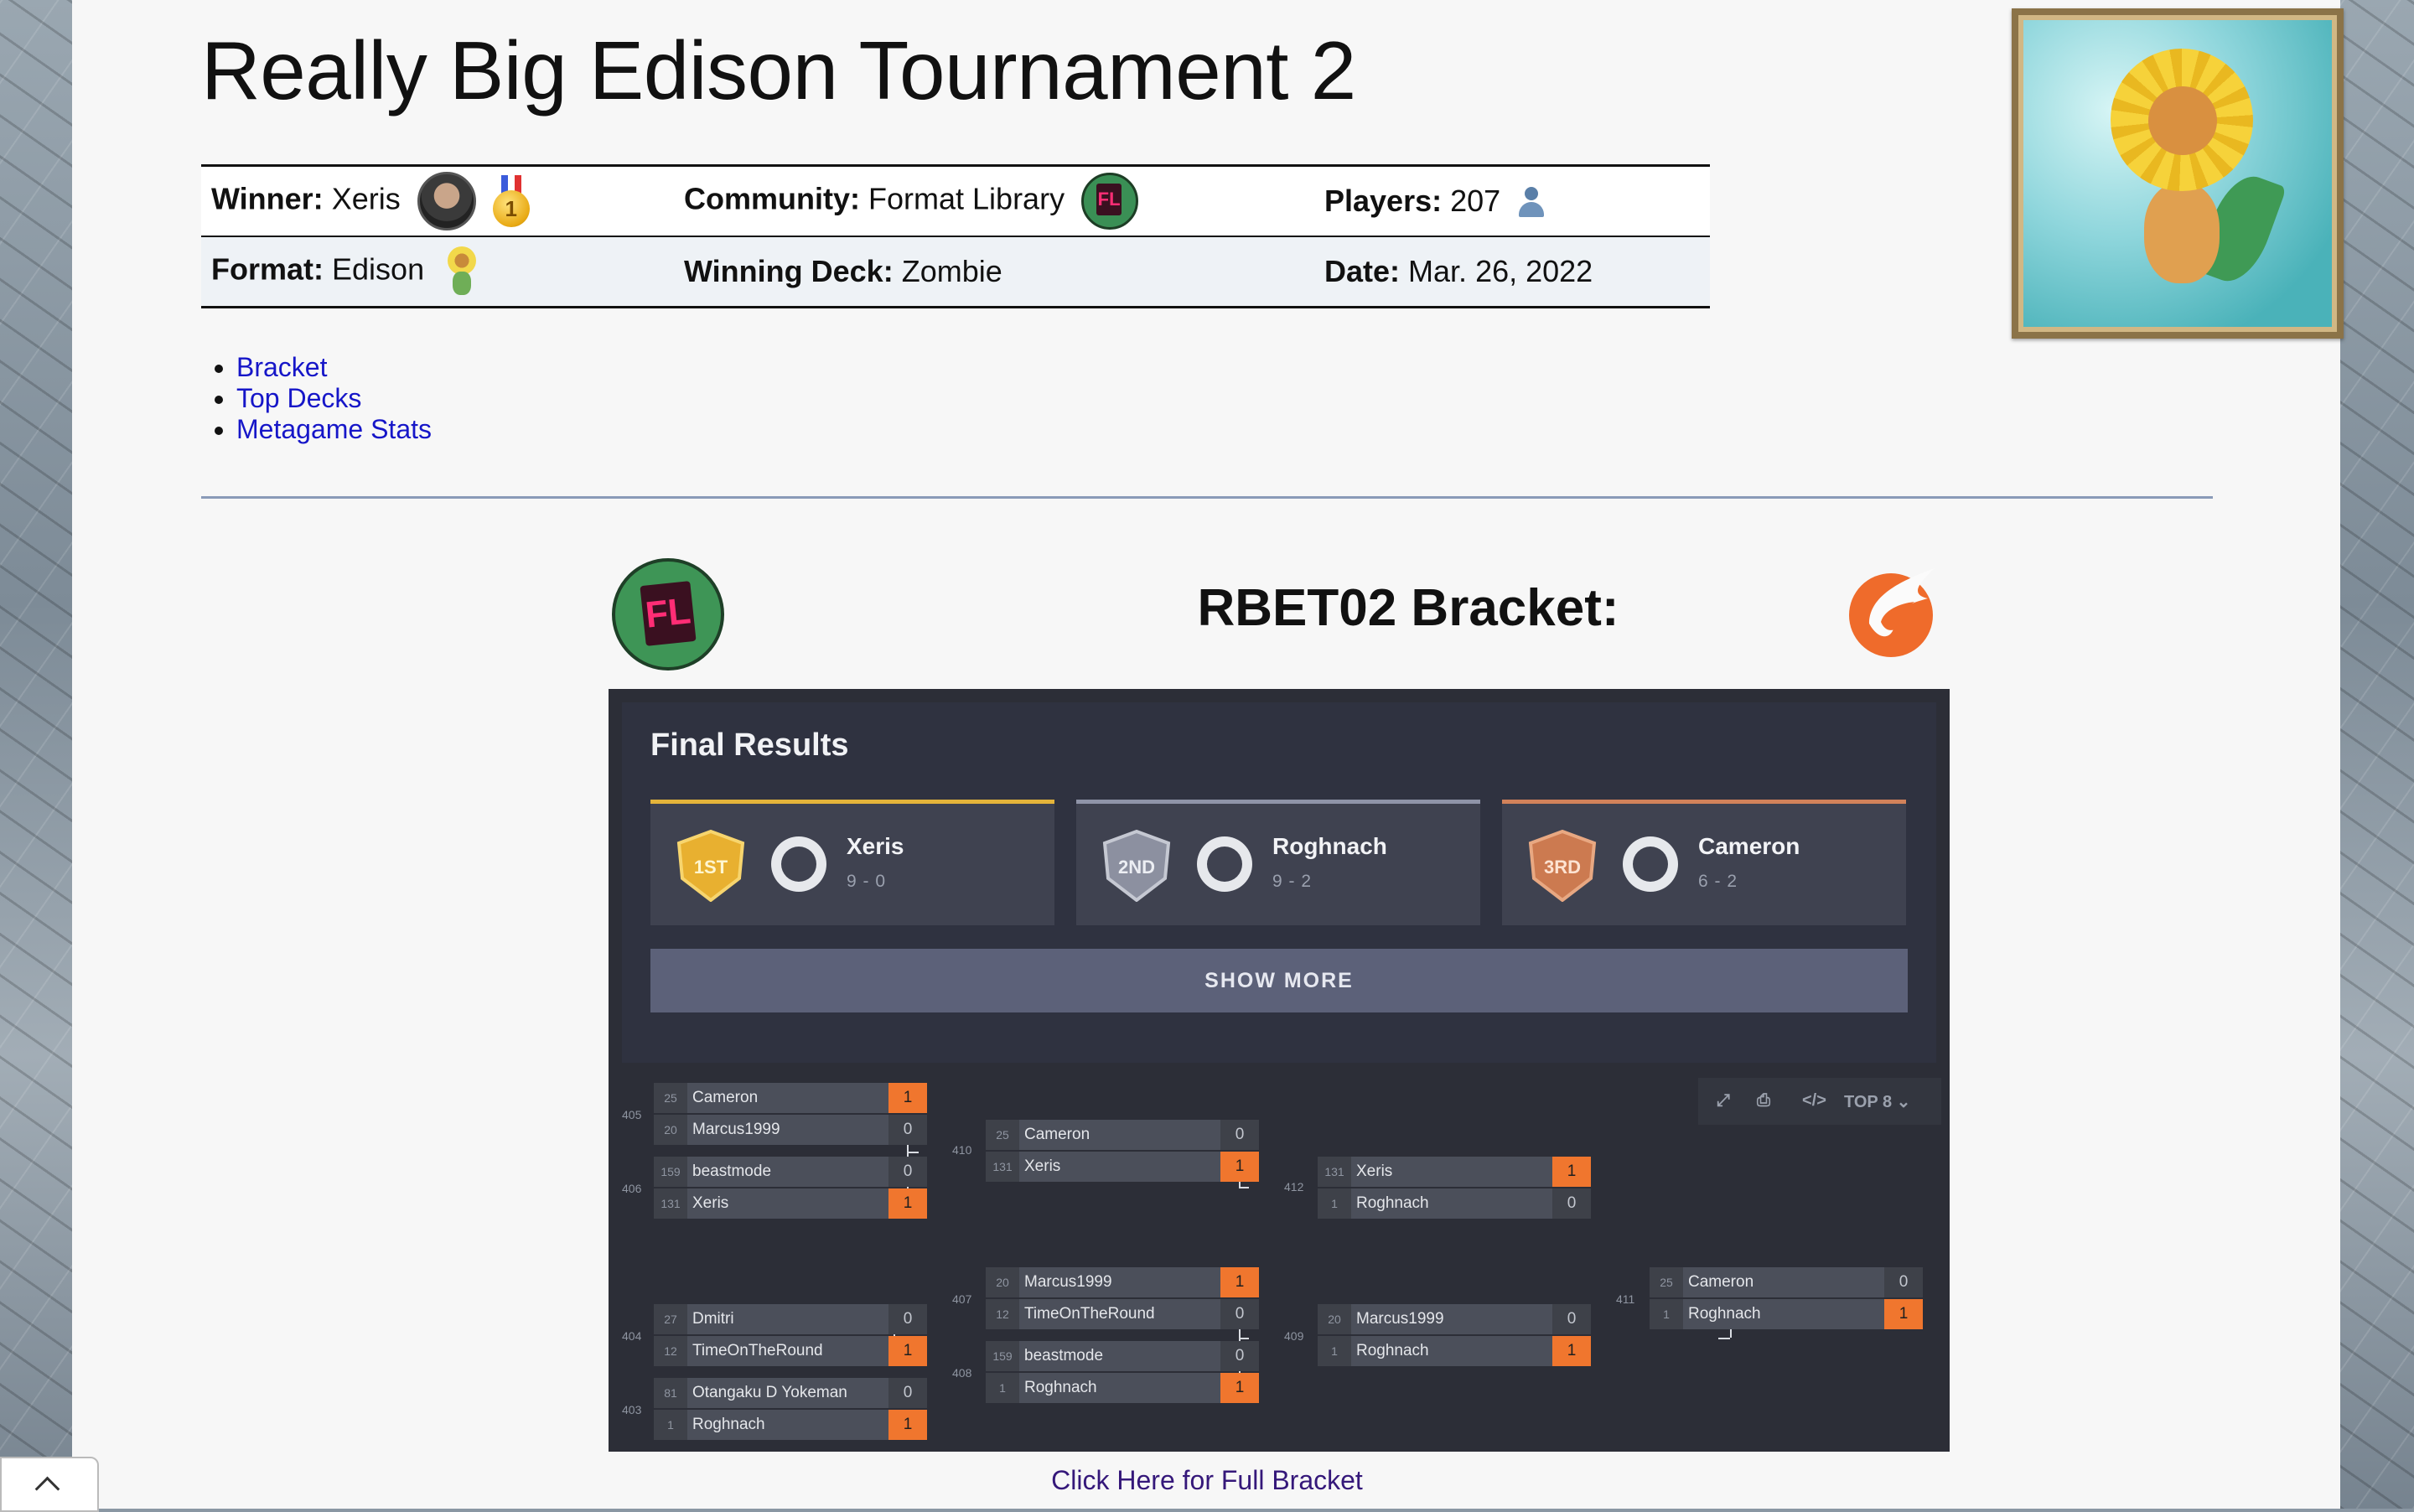  Describe the element at coordinates (770, 1392) in the screenshot. I see `participant-name: Otangaku D Yokeman` at that location.